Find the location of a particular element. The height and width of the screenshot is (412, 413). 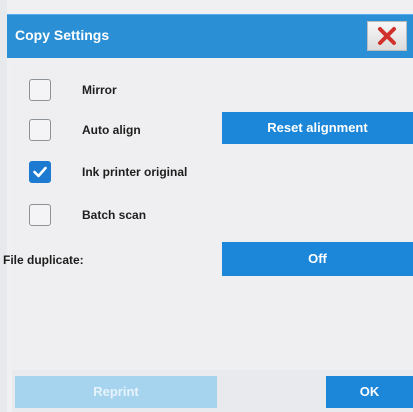

ink-printer-original-label: Ink printer original is located at coordinates (135, 172).